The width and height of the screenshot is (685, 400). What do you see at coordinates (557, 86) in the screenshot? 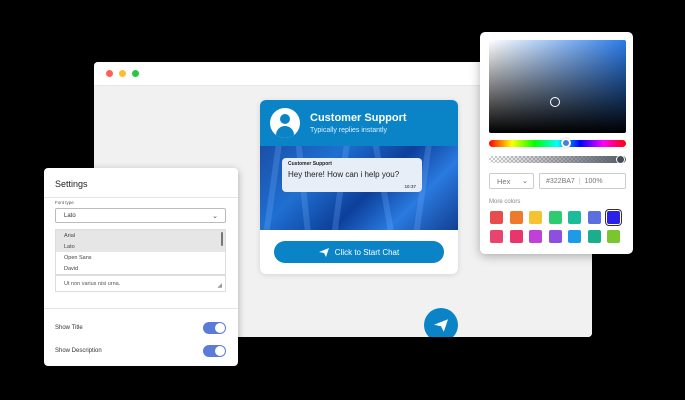
I see `saturation-value-area` at bounding box center [557, 86].